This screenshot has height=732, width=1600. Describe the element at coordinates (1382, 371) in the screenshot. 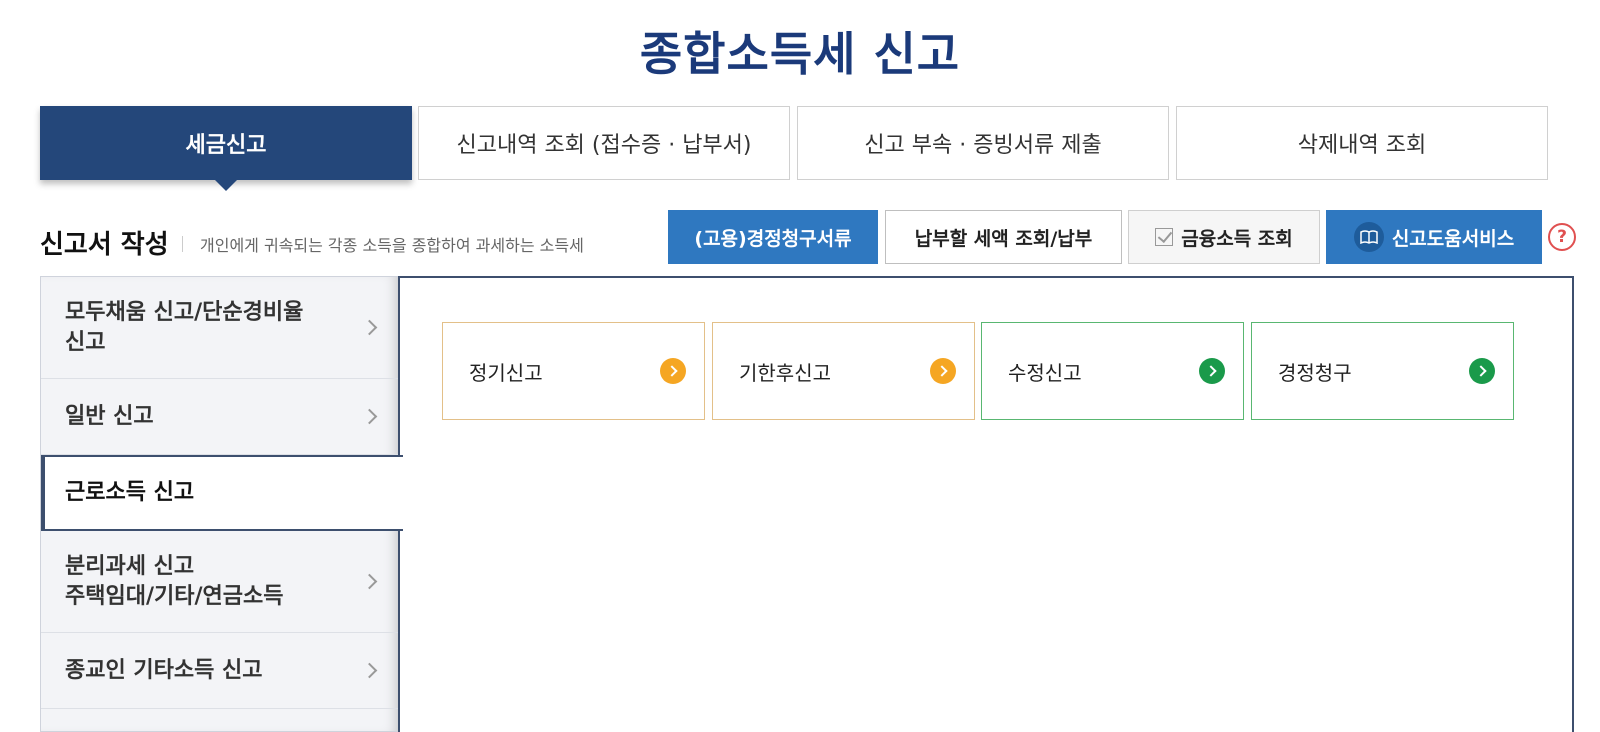

I see `refund-claim-card: 경정청구` at that location.